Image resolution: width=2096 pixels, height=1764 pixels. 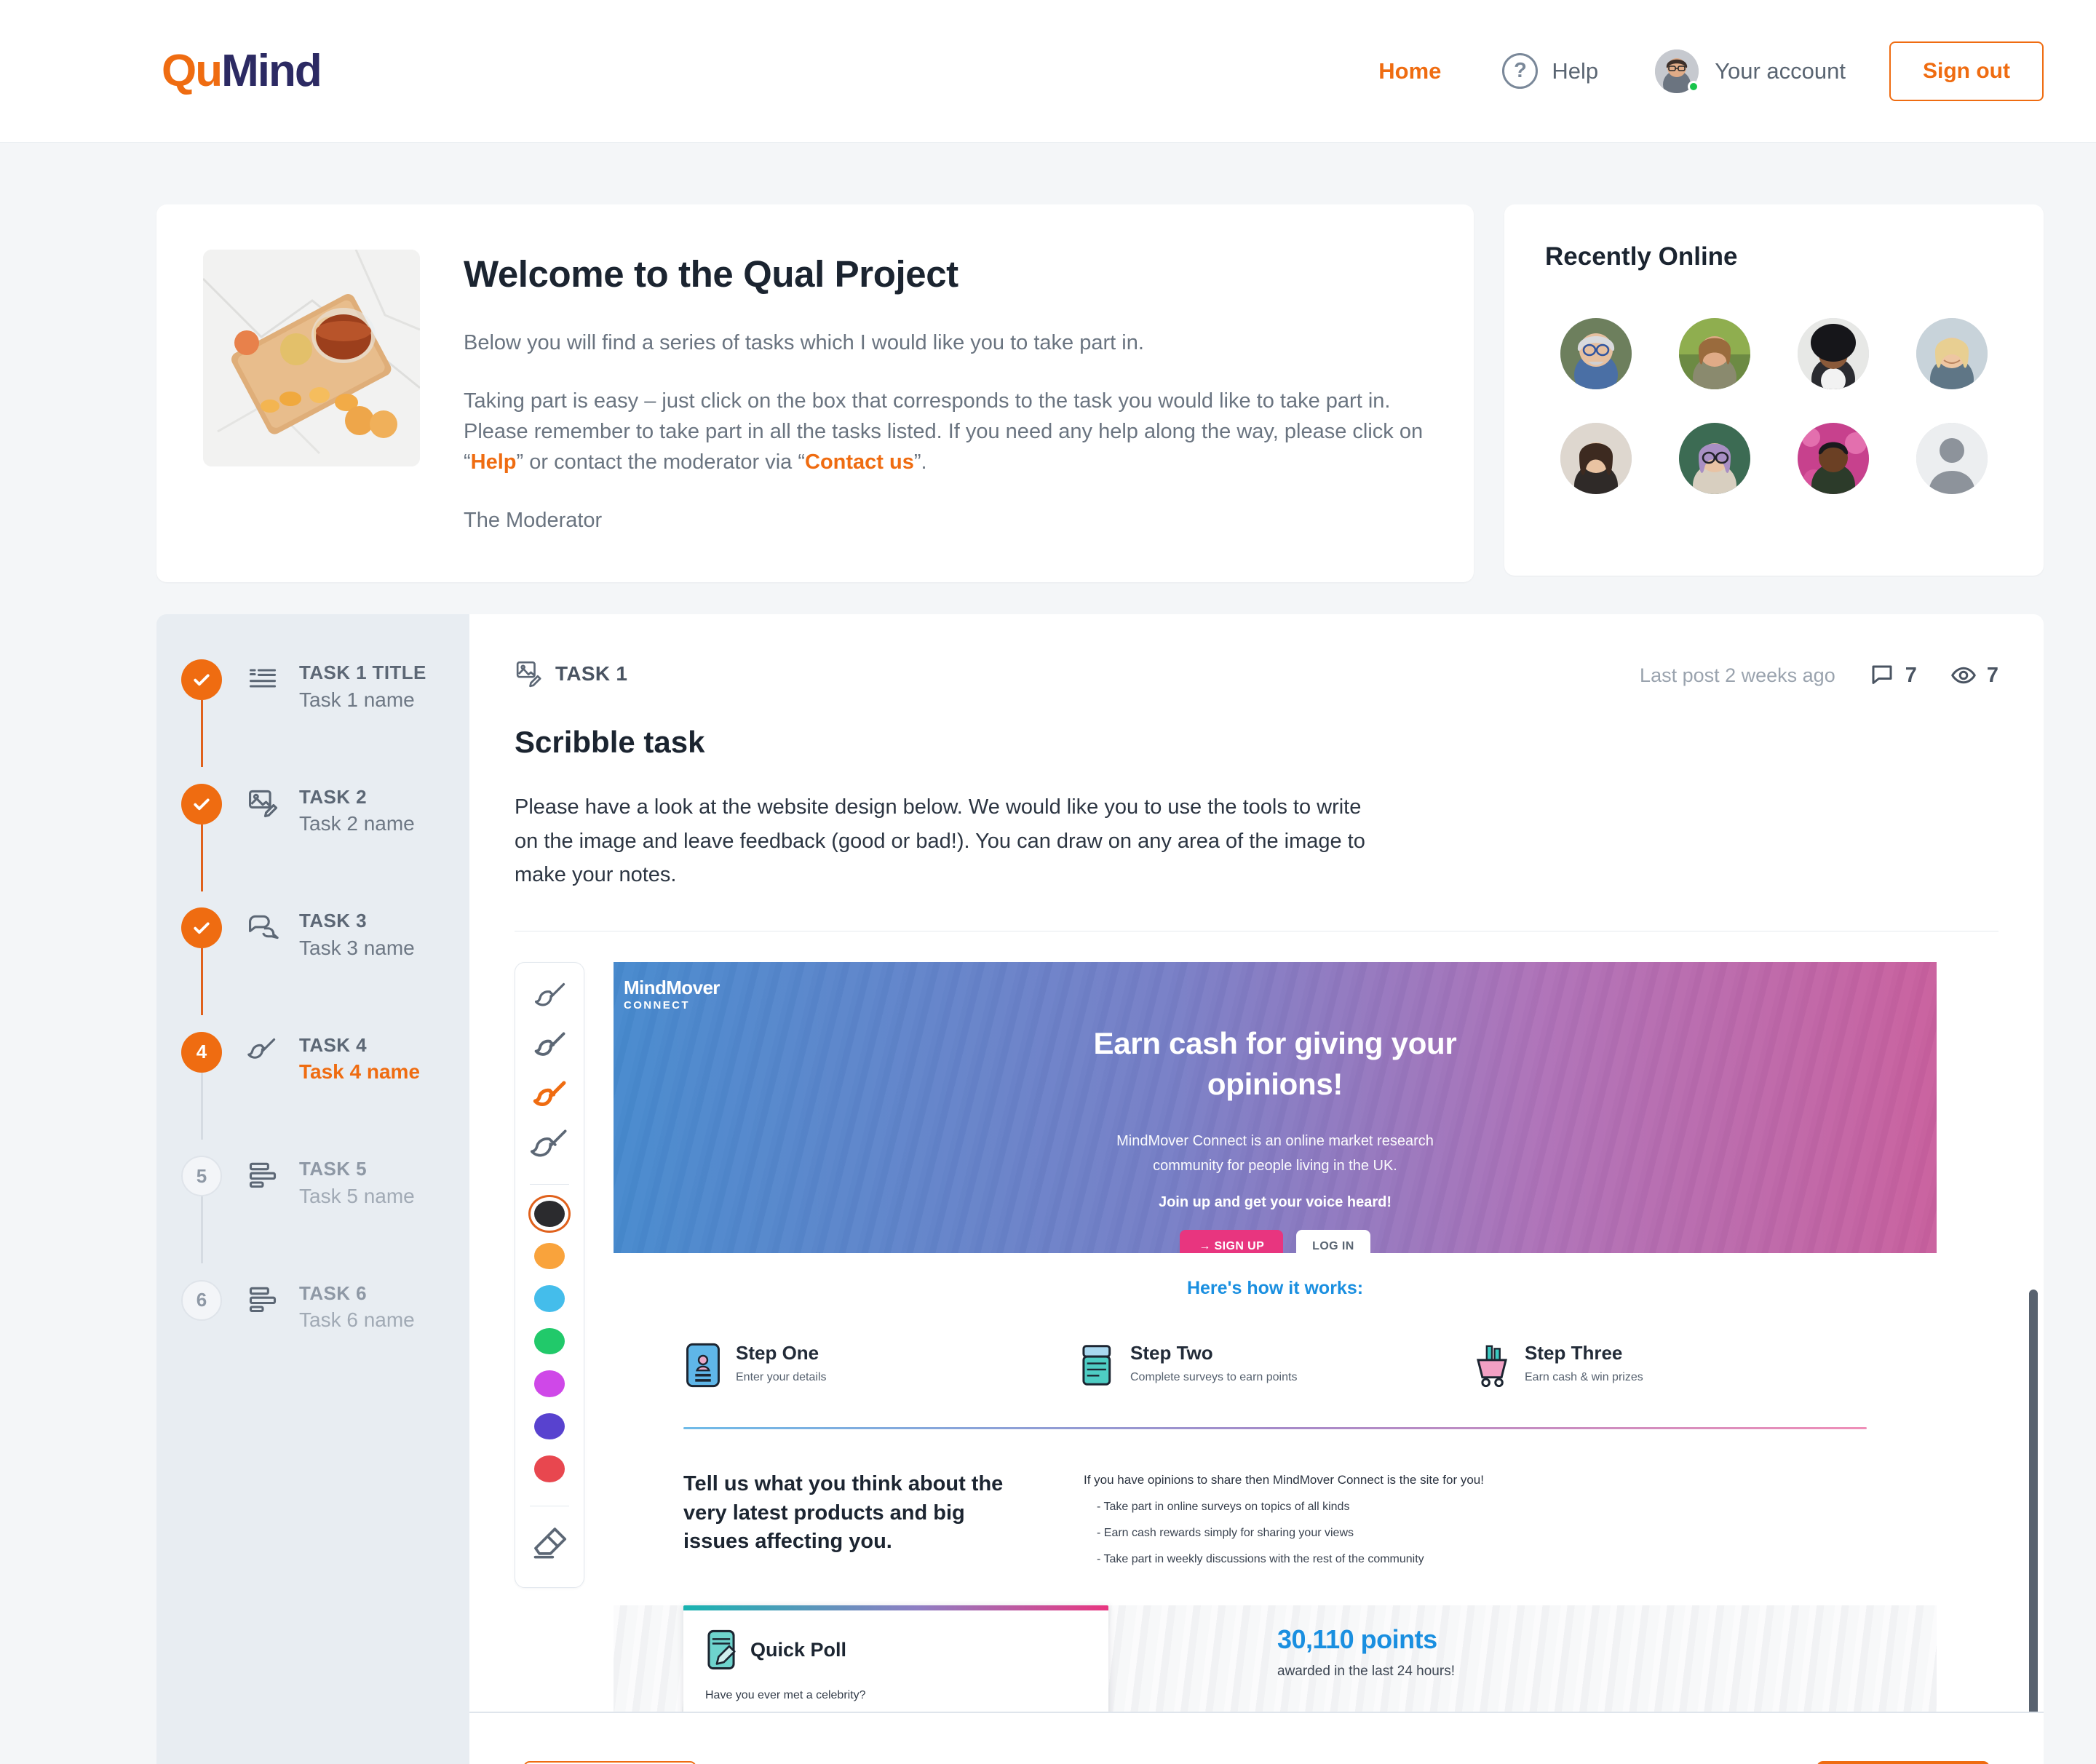 What do you see at coordinates (549, 1383) in the screenshot?
I see `color-swatch-magenta` at bounding box center [549, 1383].